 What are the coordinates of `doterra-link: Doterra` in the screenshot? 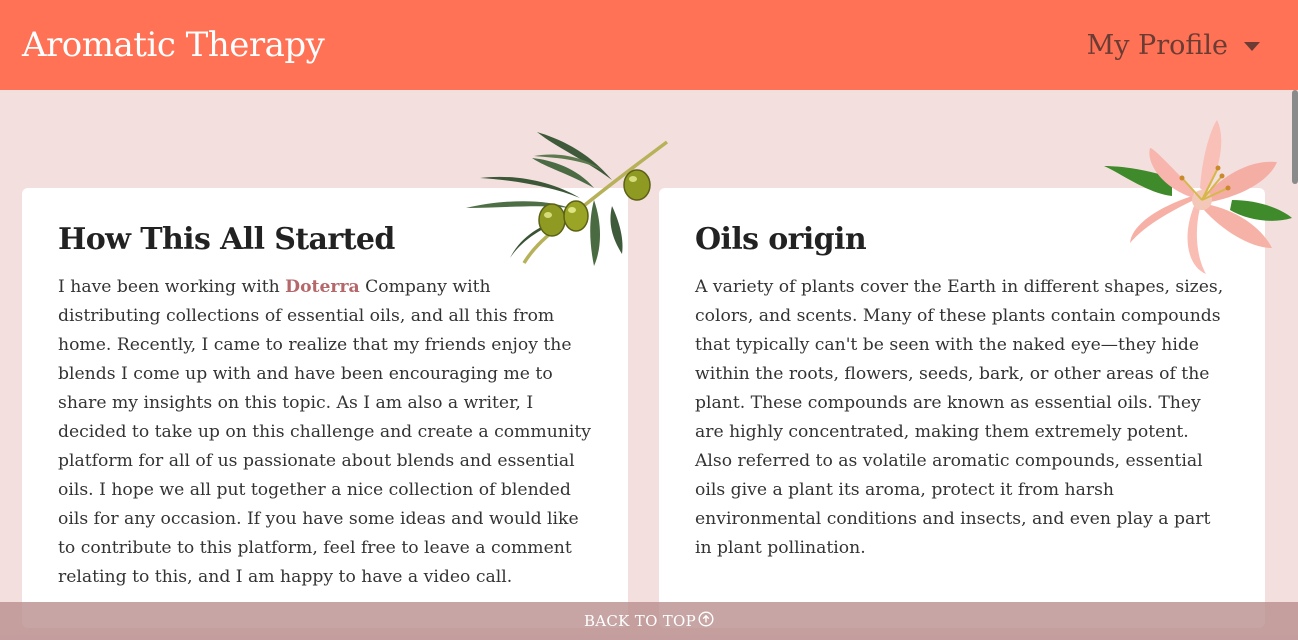 It's located at (322, 287).